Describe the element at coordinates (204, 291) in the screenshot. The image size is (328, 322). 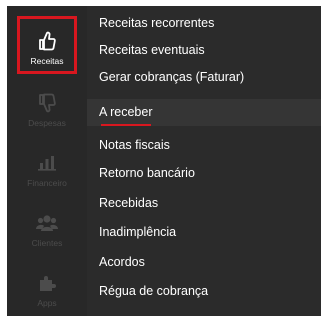
I see `menu-item-regua-de-cobranca: Régua de cobrança` at that location.